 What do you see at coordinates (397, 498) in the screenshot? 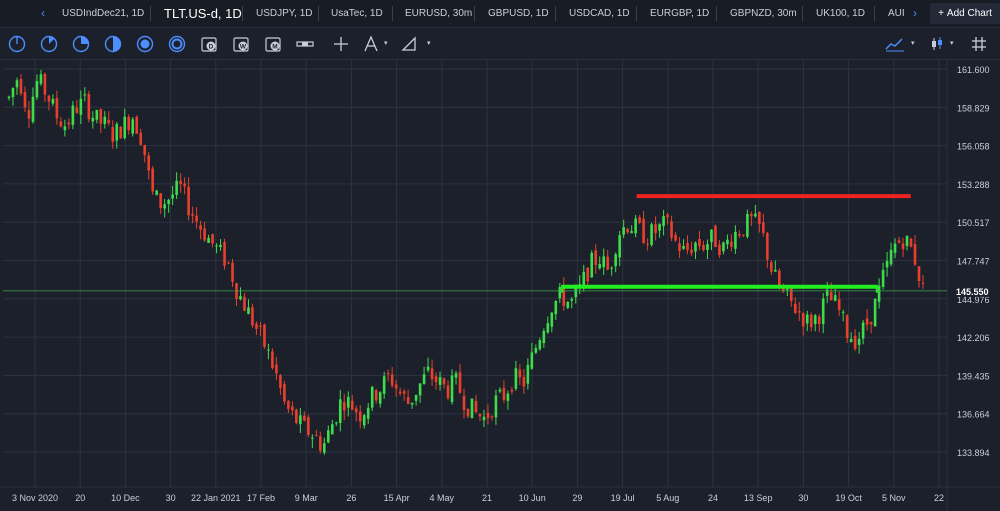
I see `x-tick-label: 15 Apr` at bounding box center [397, 498].